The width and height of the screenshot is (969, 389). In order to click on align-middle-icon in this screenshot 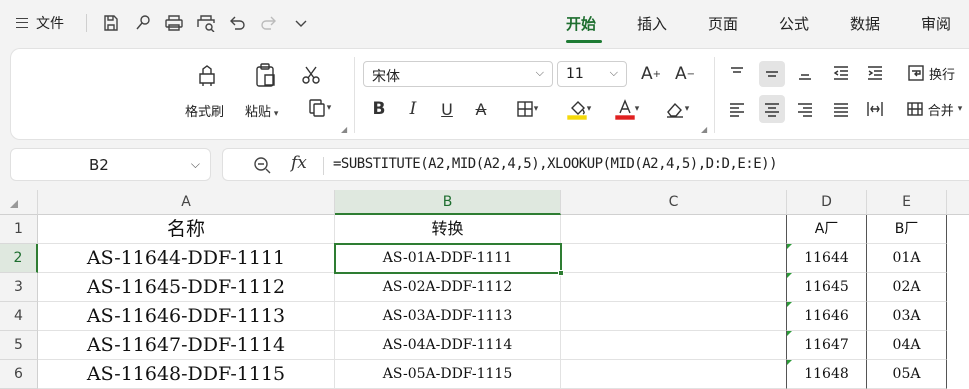, I will do `click(772, 74)`.